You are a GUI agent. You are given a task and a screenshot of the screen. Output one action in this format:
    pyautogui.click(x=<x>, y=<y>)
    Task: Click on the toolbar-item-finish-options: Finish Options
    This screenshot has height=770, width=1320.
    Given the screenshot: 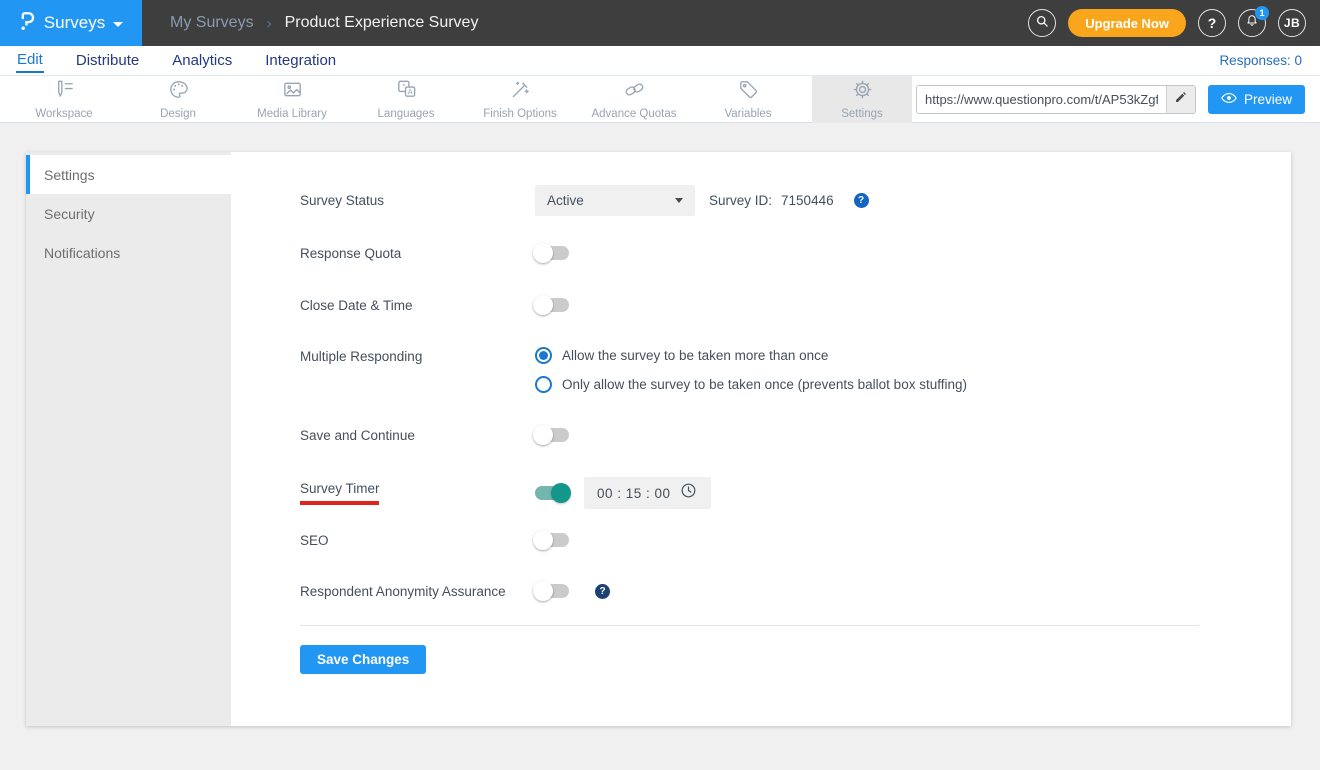 What is the action you would take?
    pyautogui.click(x=520, y=99)
    